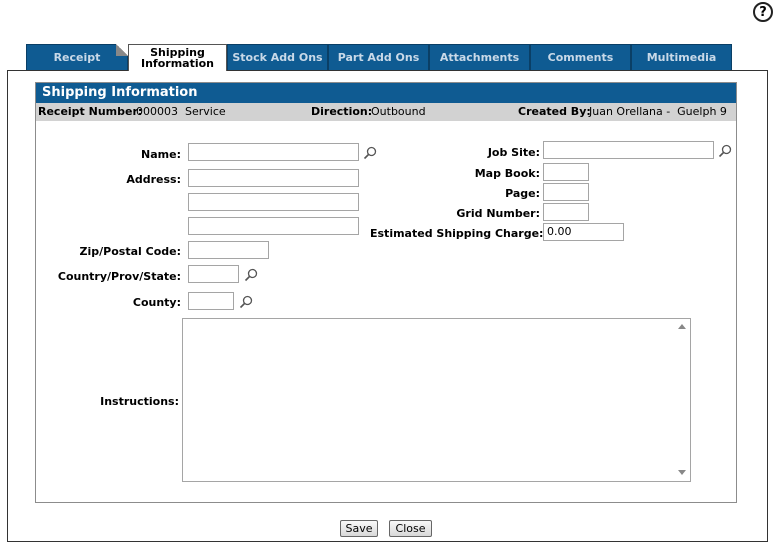 The width and height of the screenshot is (774, 552). Describe the element at coordinates (378, 57) in the screenshot. I see `tab-part-add-ons: Part Add Ons` at that location.